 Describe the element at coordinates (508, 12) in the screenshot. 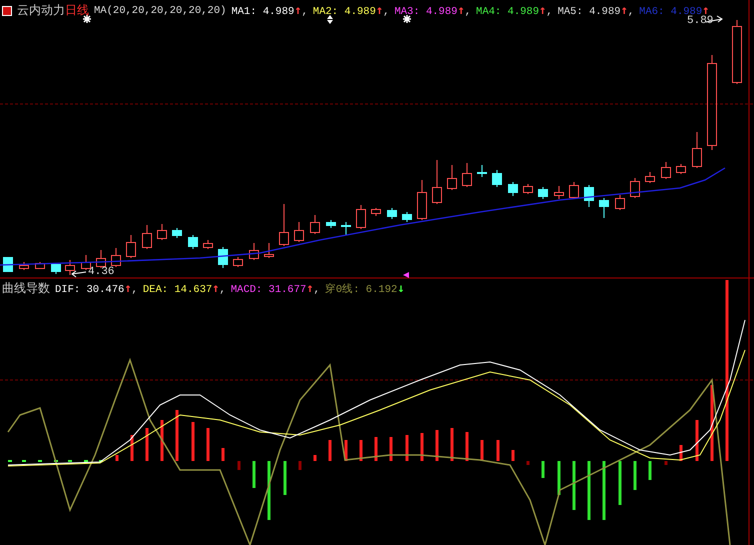

I see `legend-item: MA4: 4.989` at that location.